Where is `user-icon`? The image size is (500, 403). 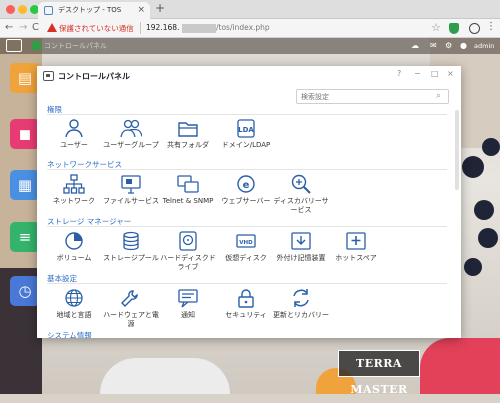
user-icon is located at coordinates (74, 128).